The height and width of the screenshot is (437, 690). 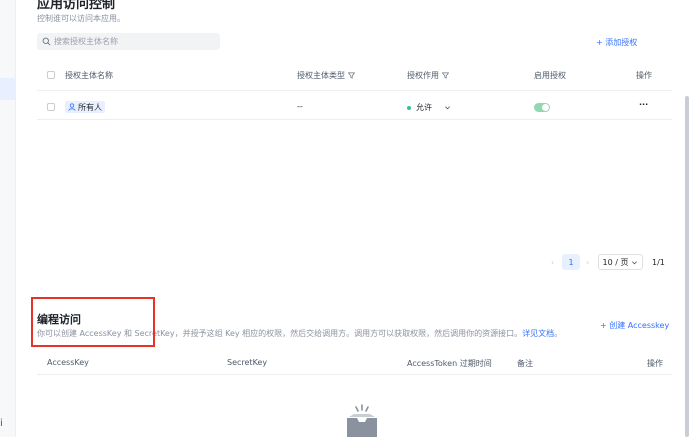 What do you see at coordinates (51, 75) in the screenshot?
I see `select-all-checkbox` at bounding box center [51, 75].